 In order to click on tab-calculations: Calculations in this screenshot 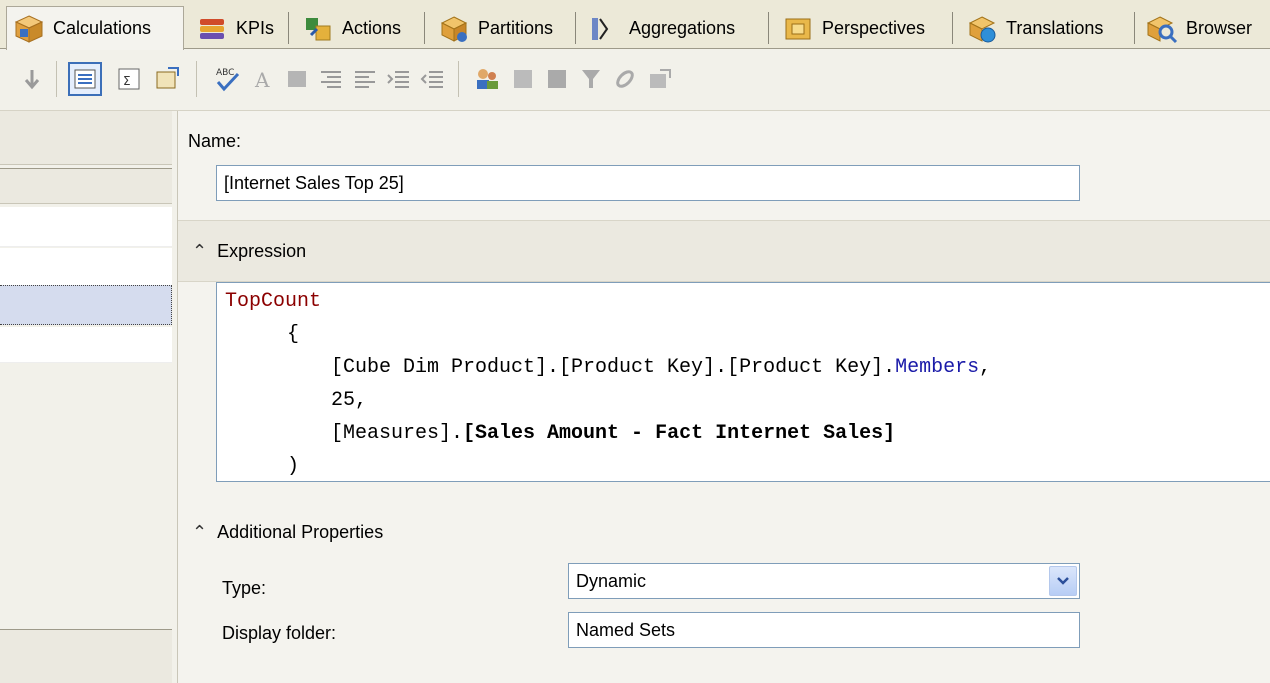, I will do `click(95, 28)`.